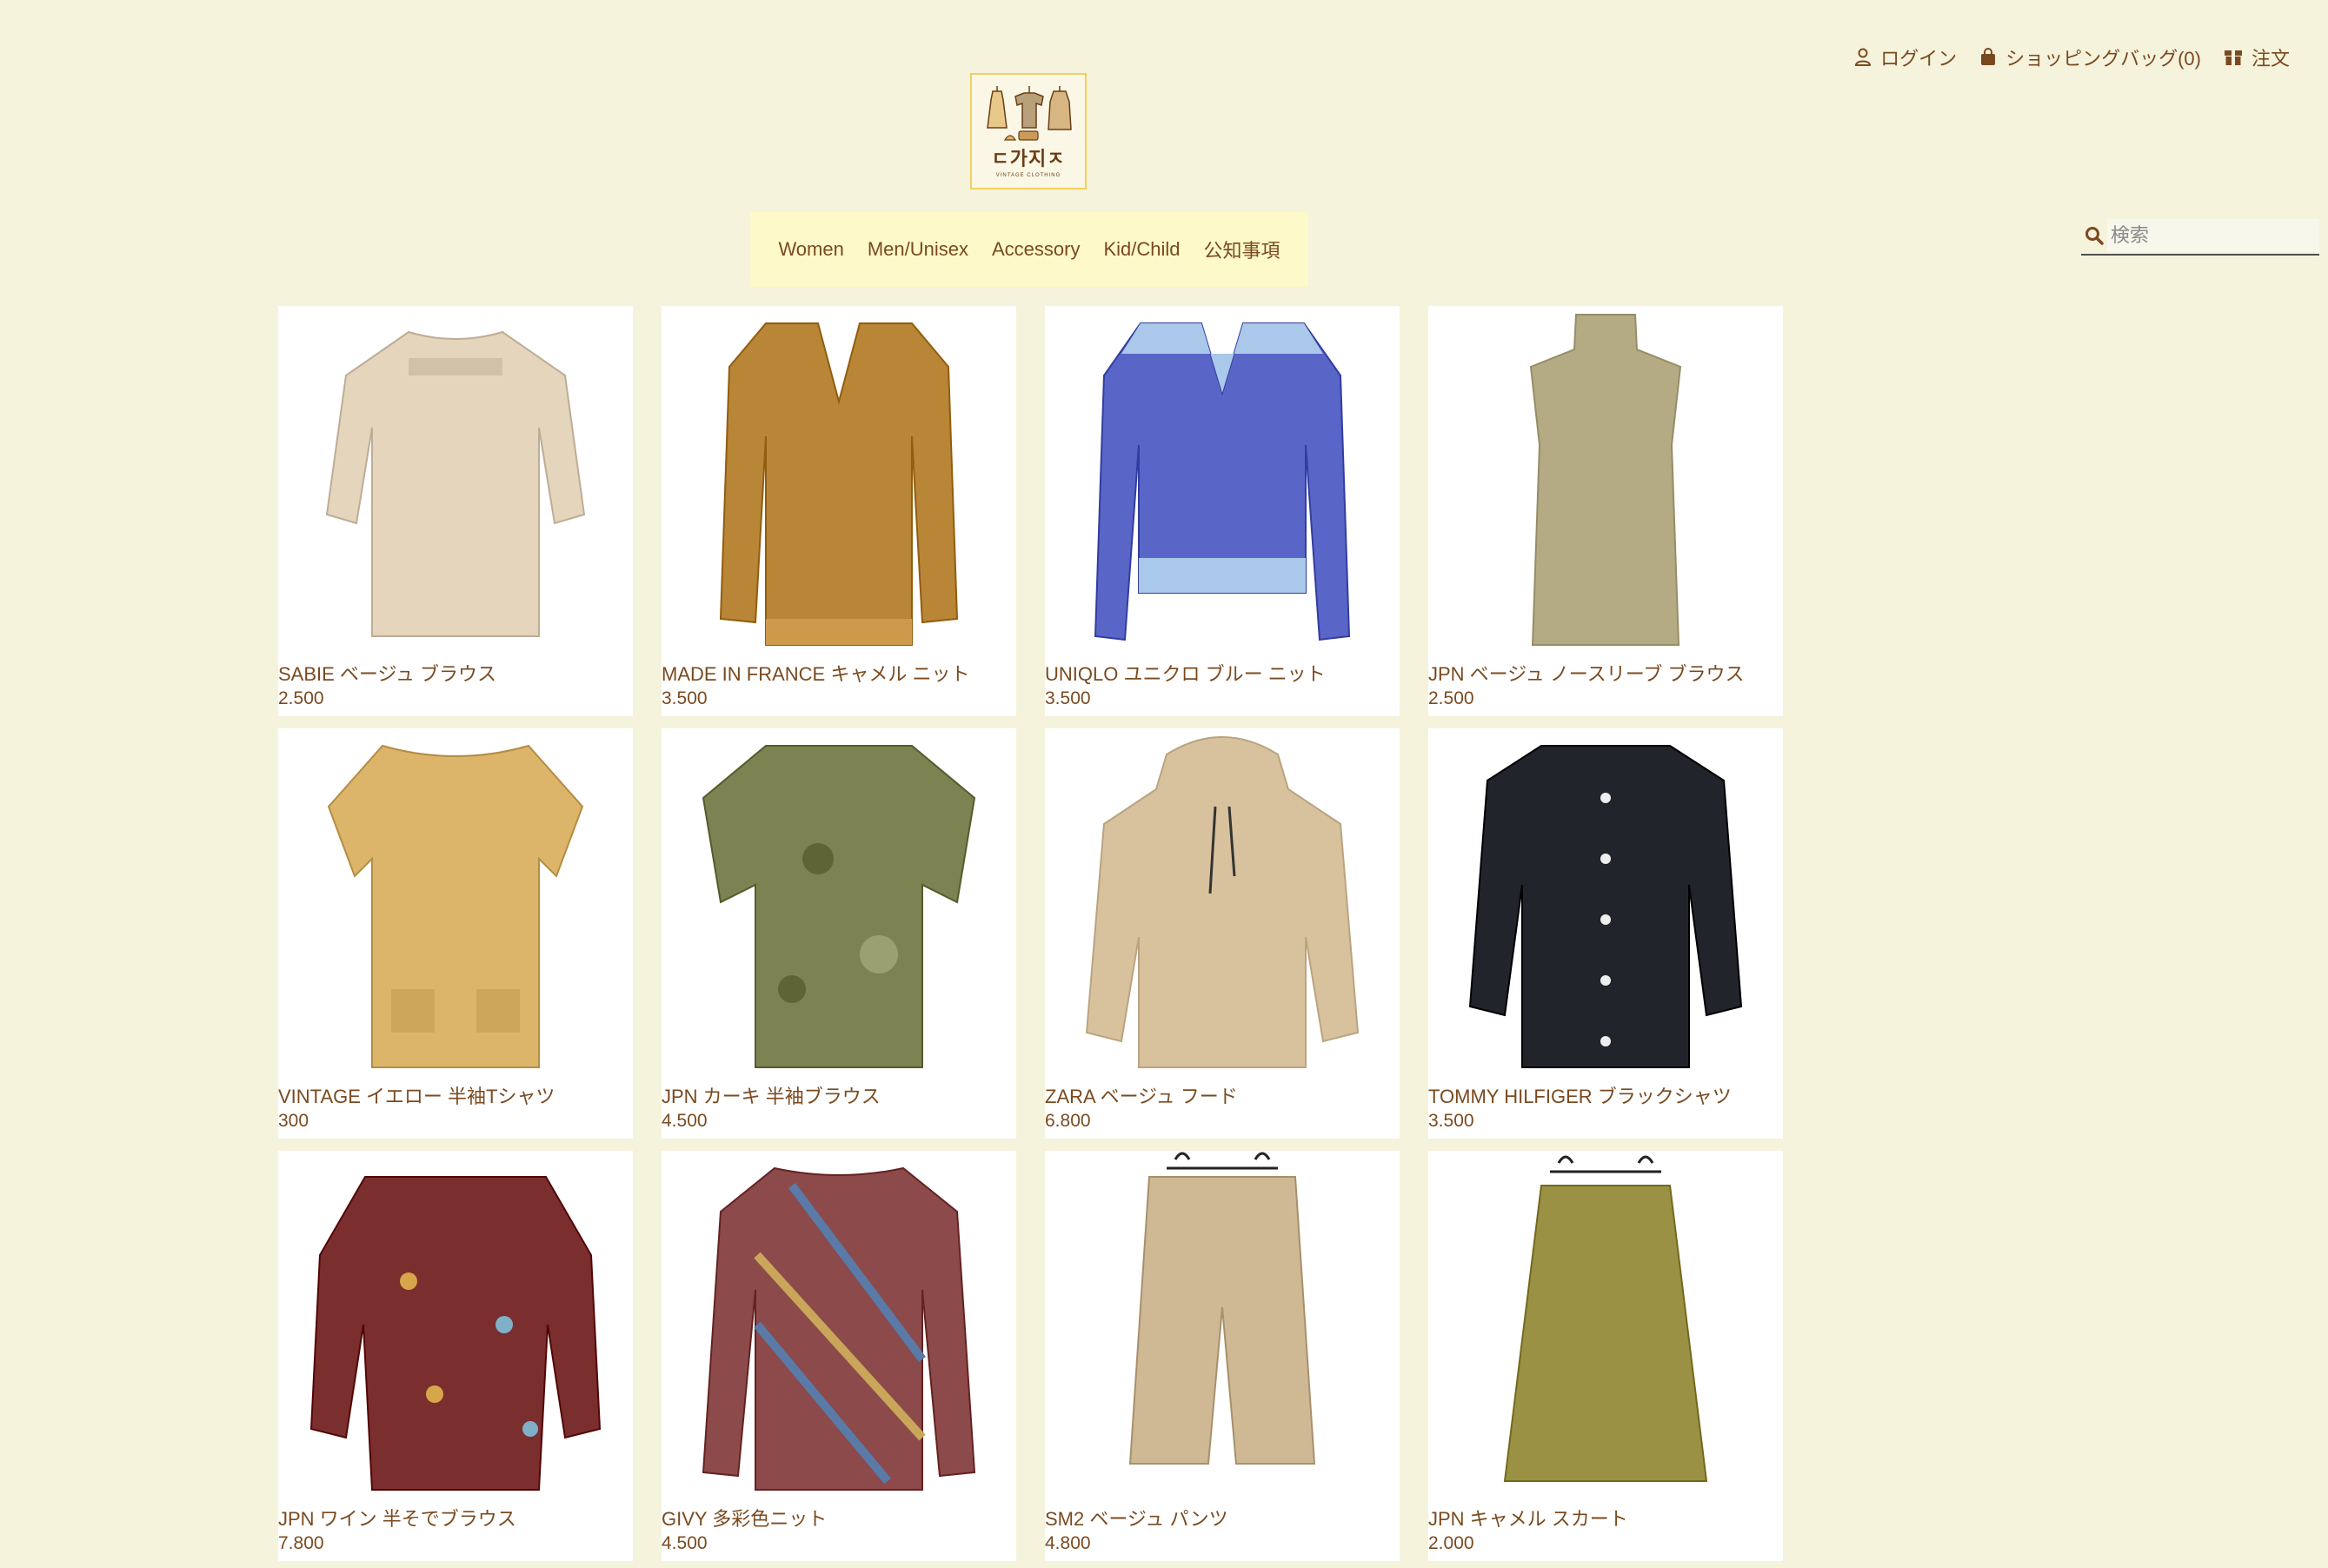 This screenshot has width=2328, height=1568. I want to click on product-card: GIVY 多彩色ニット 4.500, so click(839, 1356).